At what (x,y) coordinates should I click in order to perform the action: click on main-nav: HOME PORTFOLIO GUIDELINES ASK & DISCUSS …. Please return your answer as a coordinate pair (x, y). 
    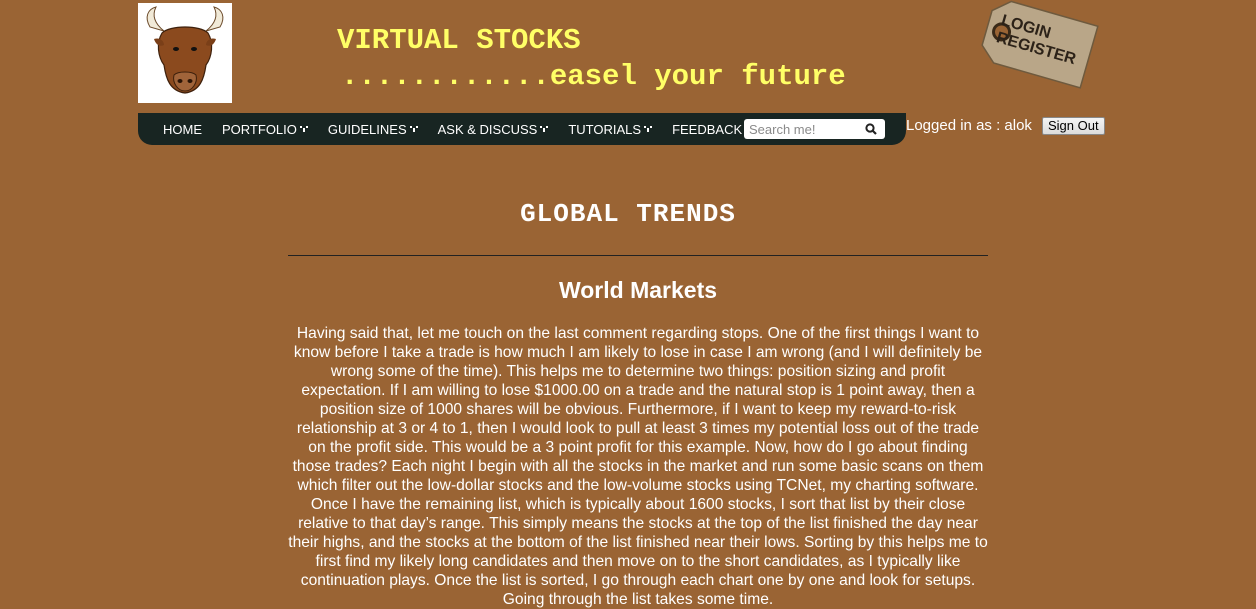
    Looking at the image, I should click on (522, 129).